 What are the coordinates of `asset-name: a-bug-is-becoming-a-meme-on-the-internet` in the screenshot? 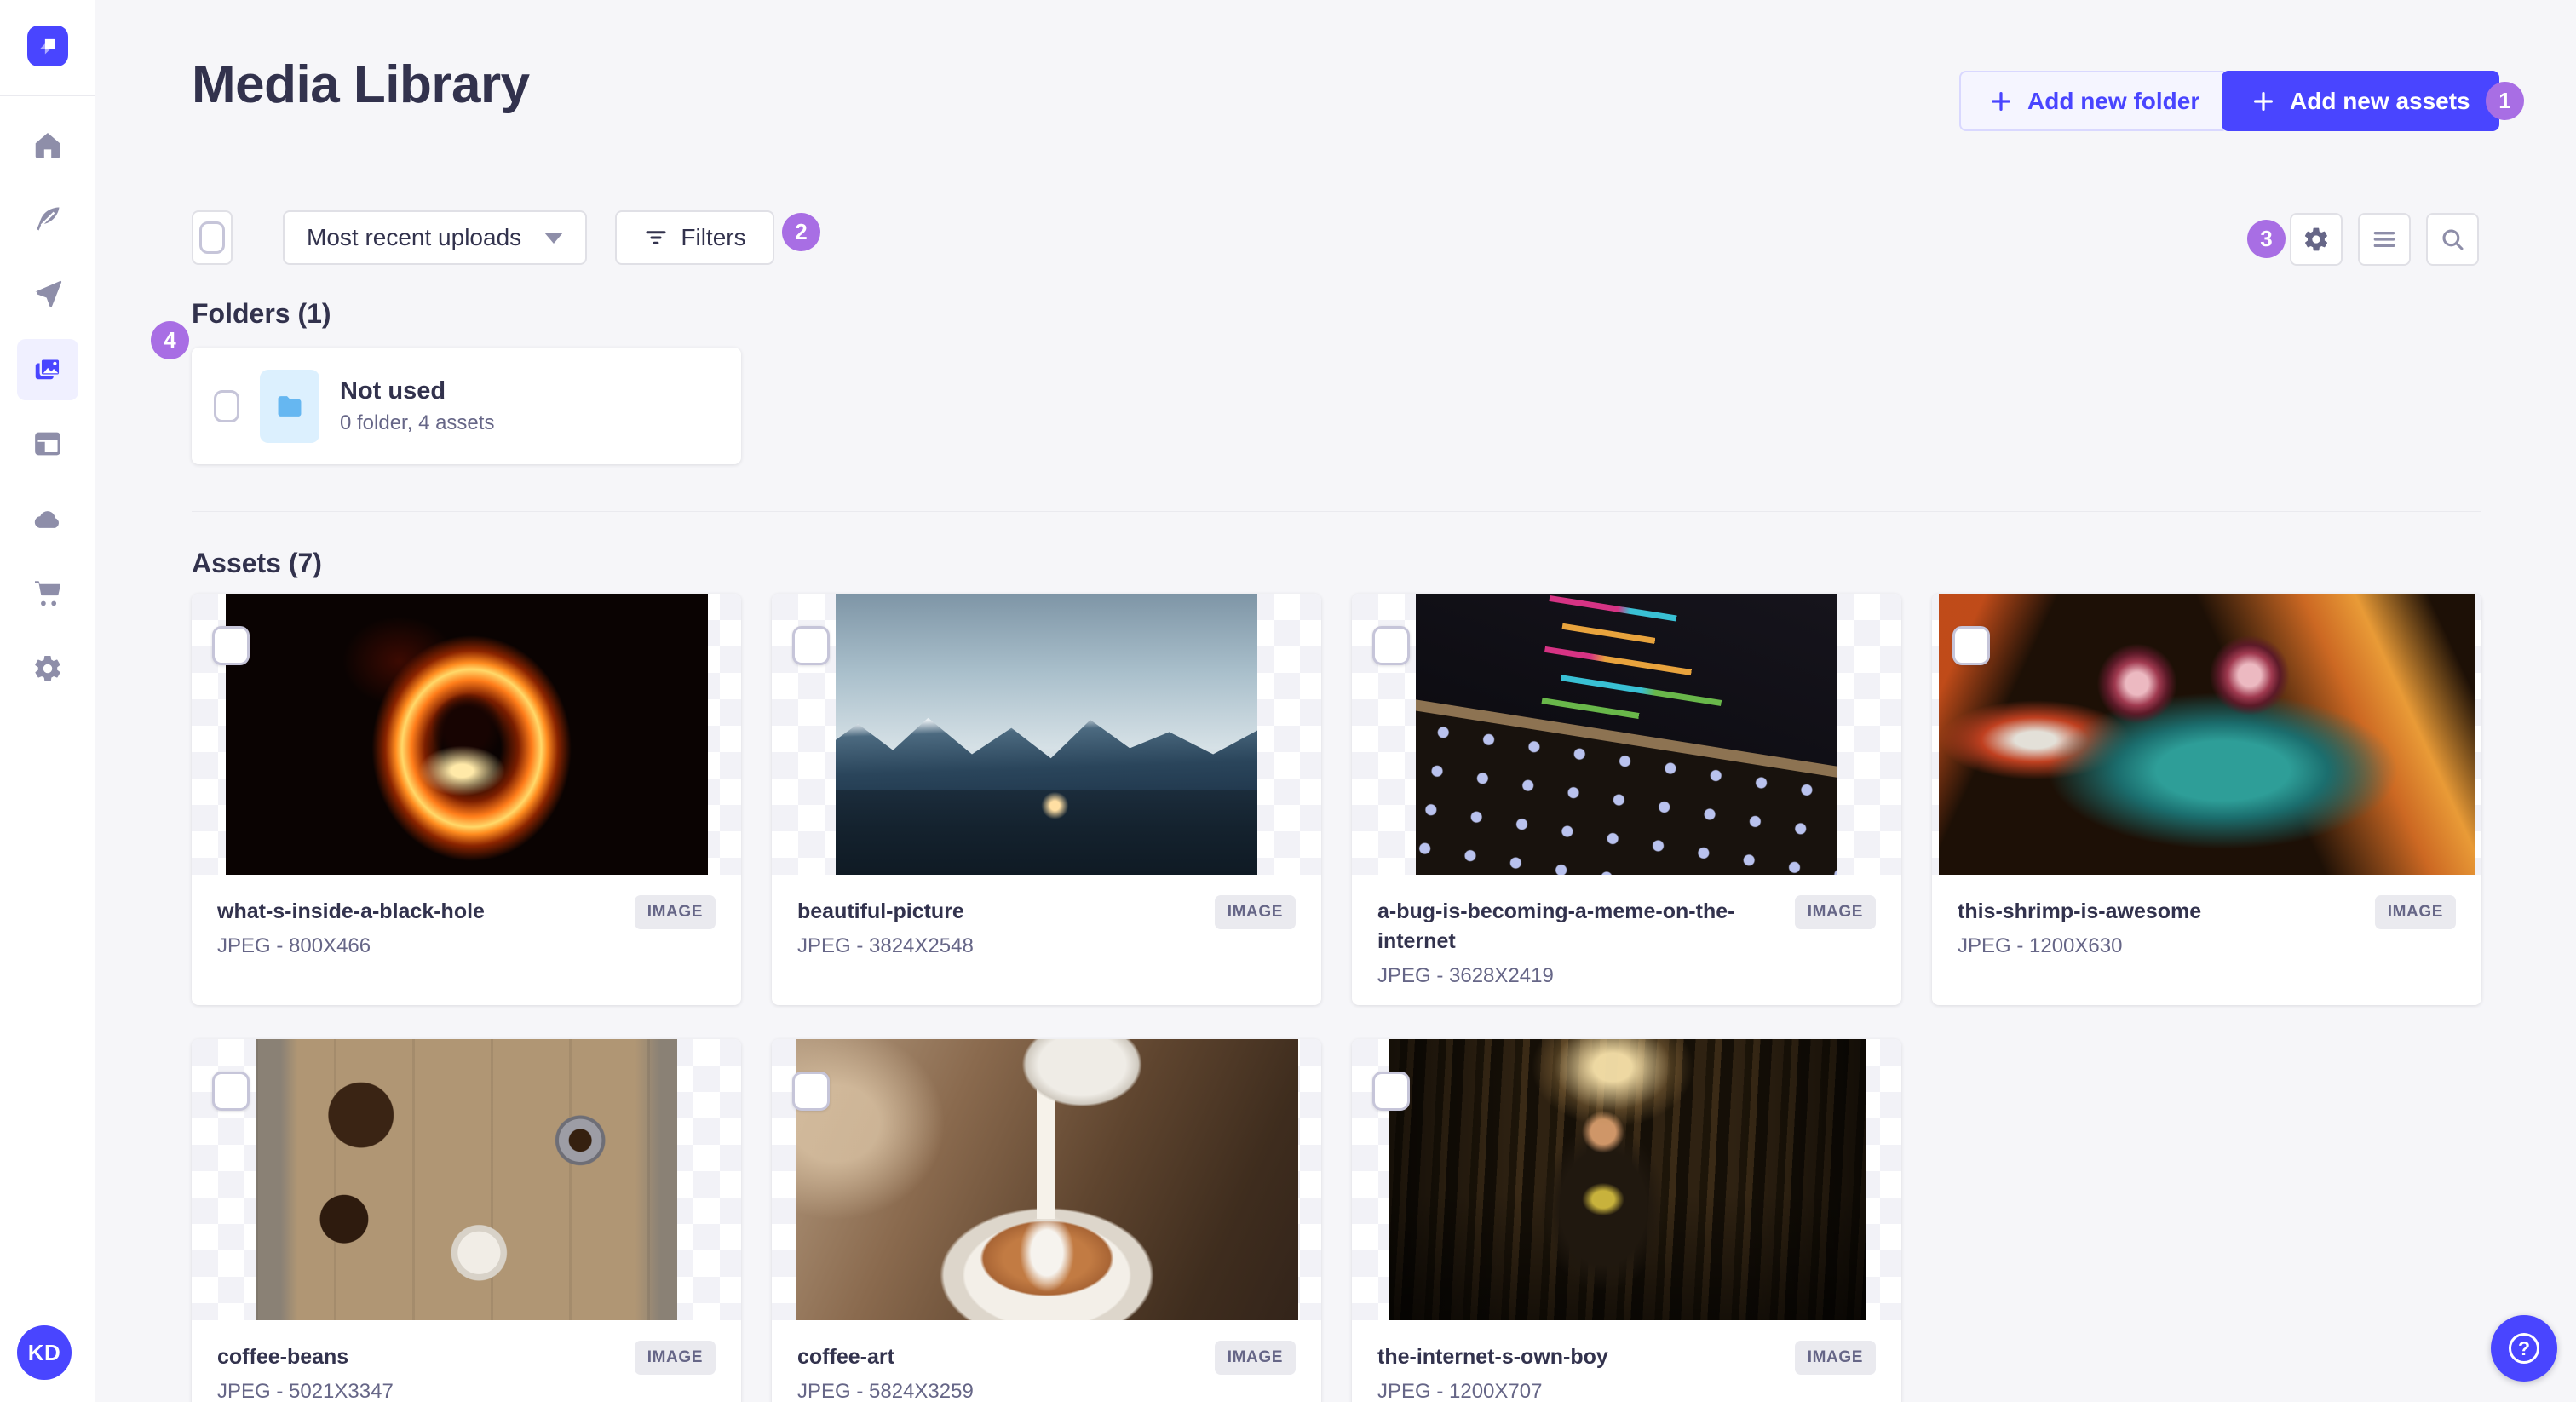 It's located at (1556, 926).